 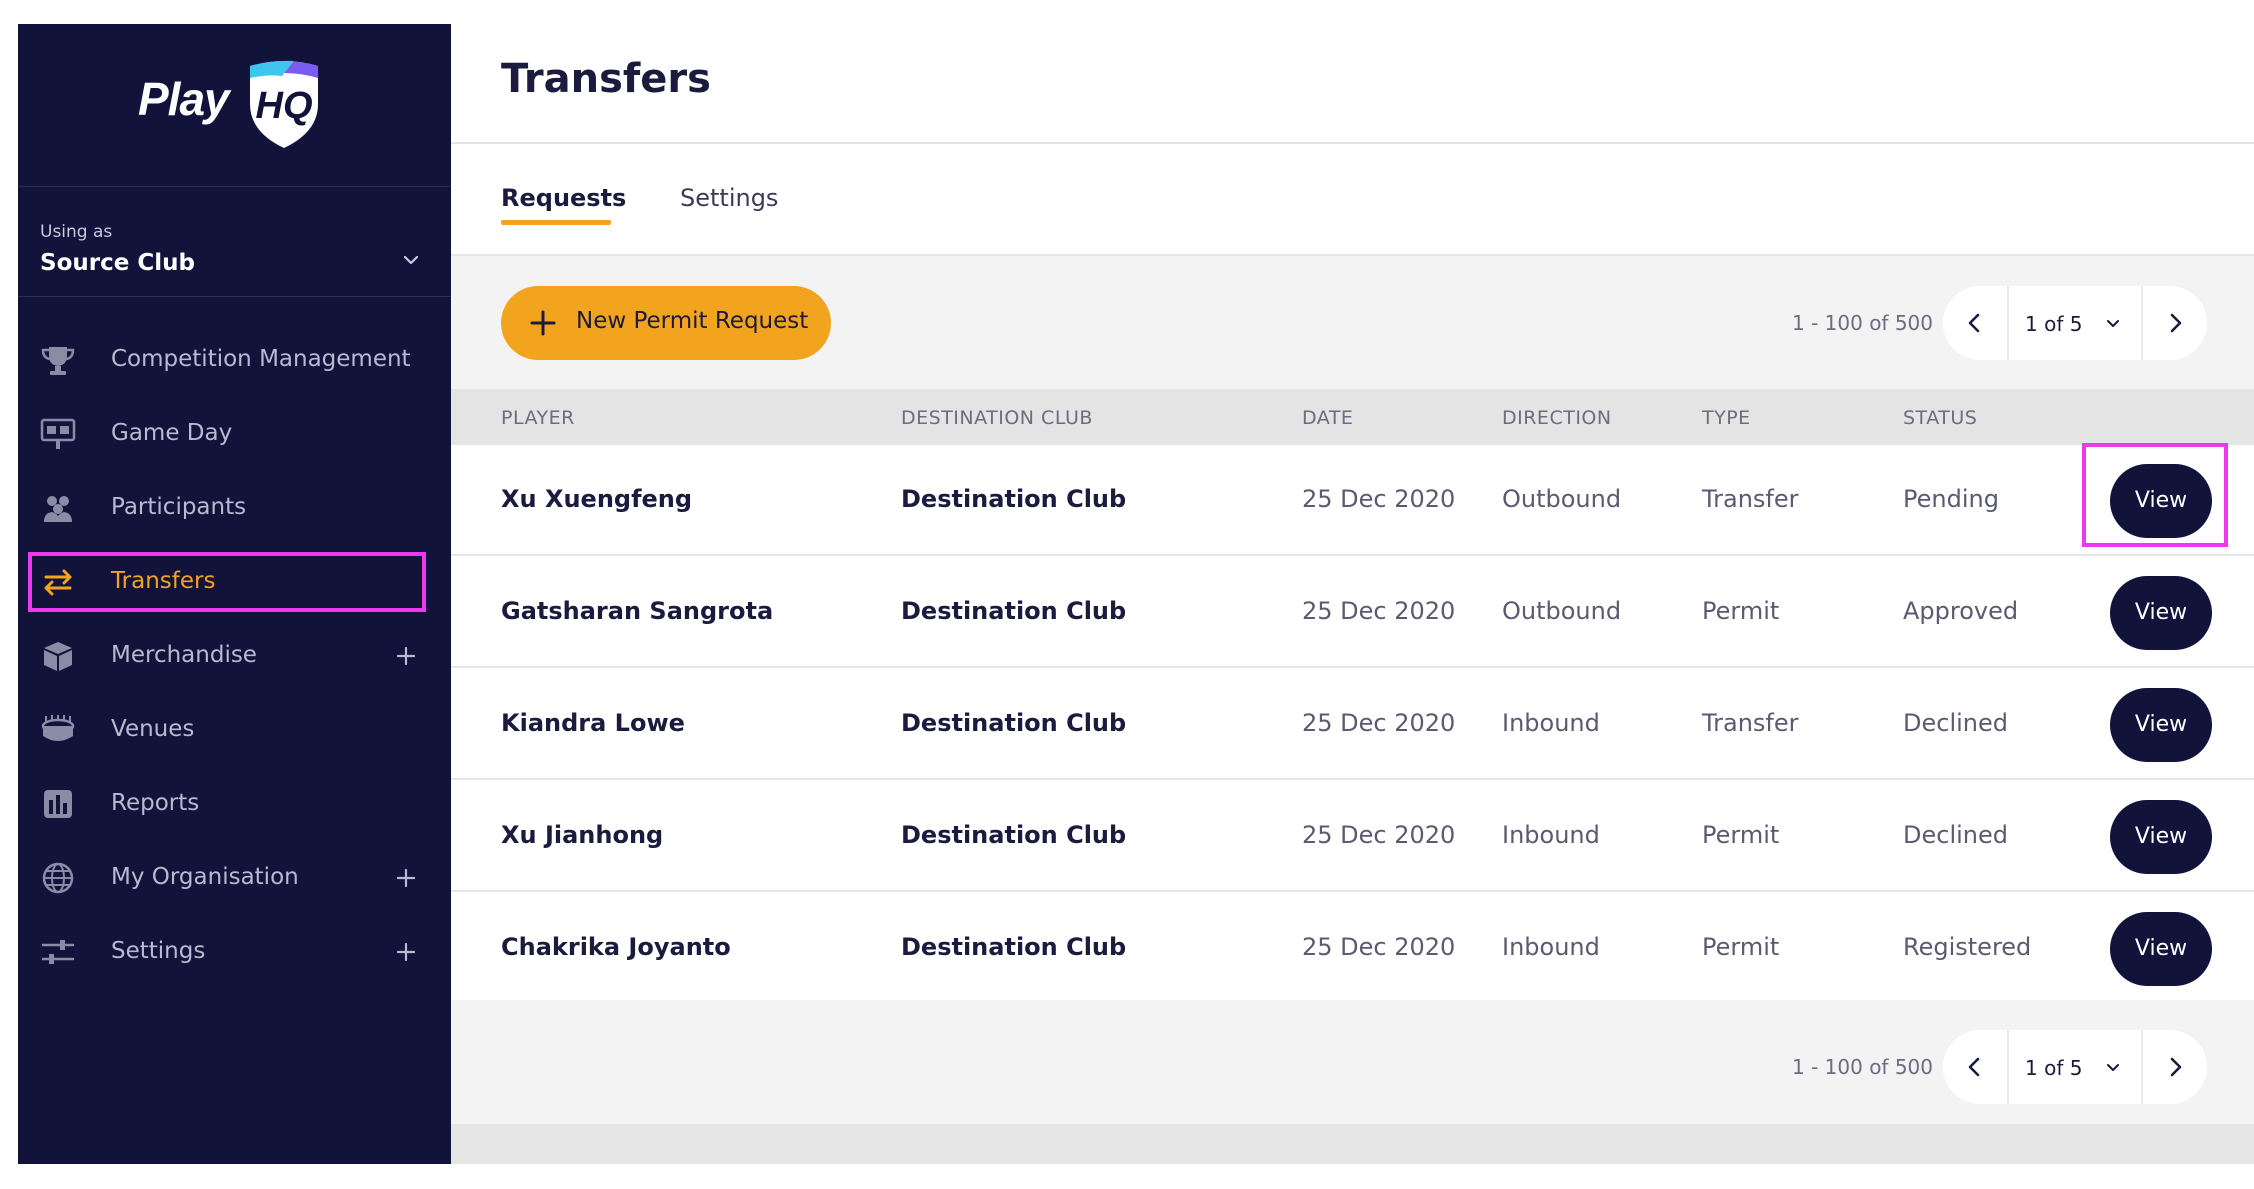 What do you see at coordinates (1557, 418) in the screenshot?
I see `column-header-direction: DIRECTION` at bounding box center [1557, 418].